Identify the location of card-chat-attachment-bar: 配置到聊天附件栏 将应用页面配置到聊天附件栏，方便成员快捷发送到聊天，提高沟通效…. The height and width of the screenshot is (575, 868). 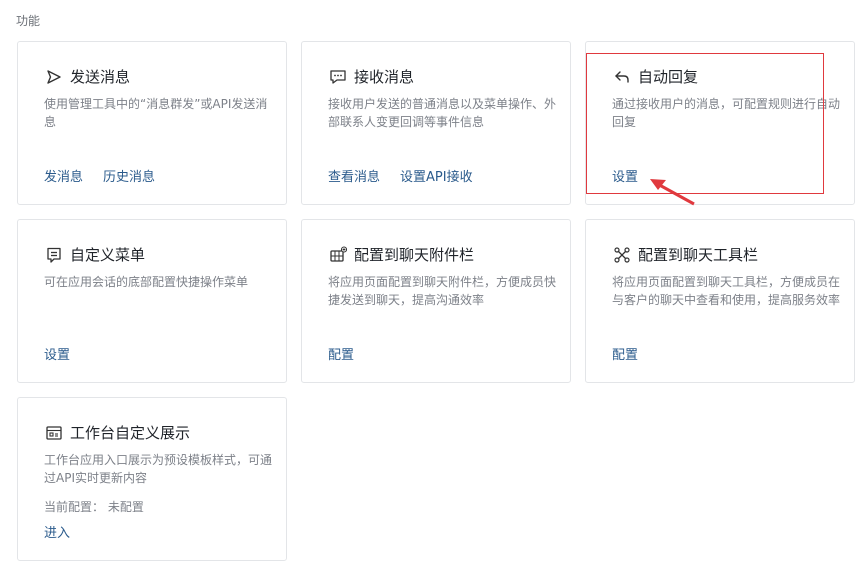
(436, 301).